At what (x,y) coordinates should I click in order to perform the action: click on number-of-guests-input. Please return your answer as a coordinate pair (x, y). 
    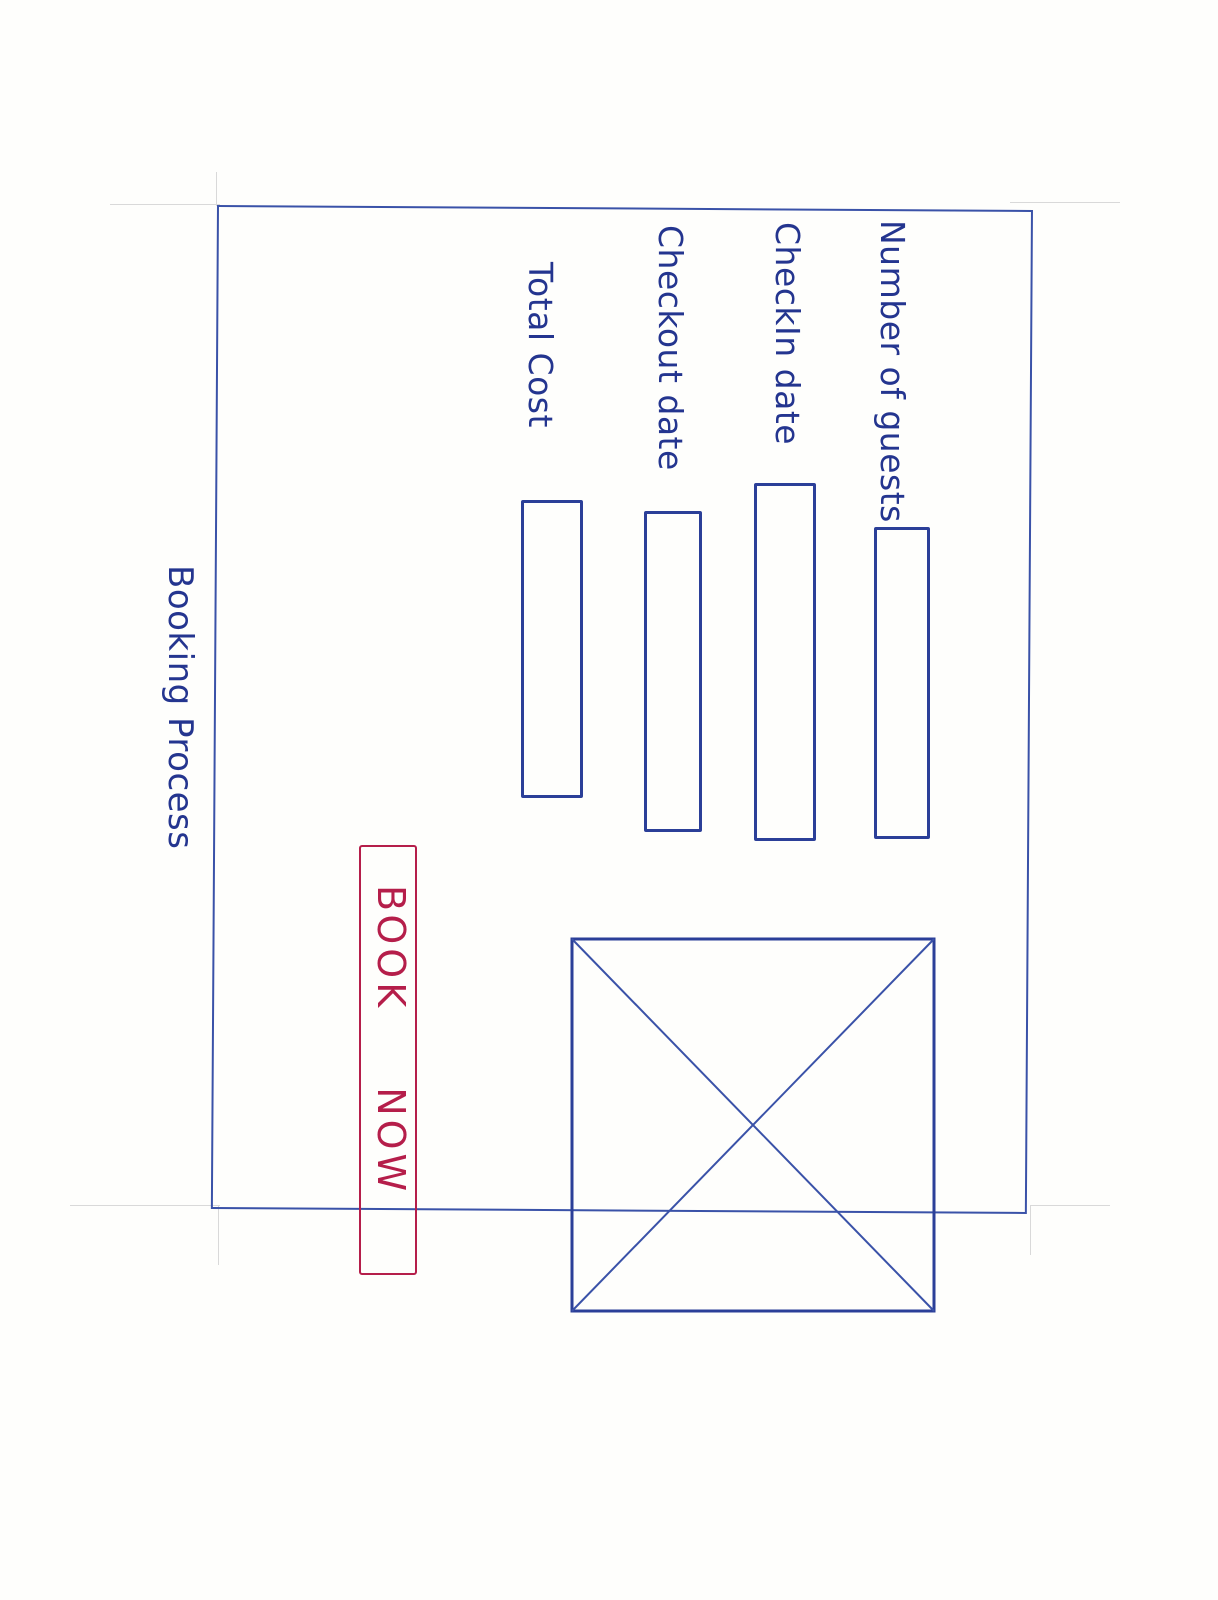
    Looking at the image, I should click on (902, 683).